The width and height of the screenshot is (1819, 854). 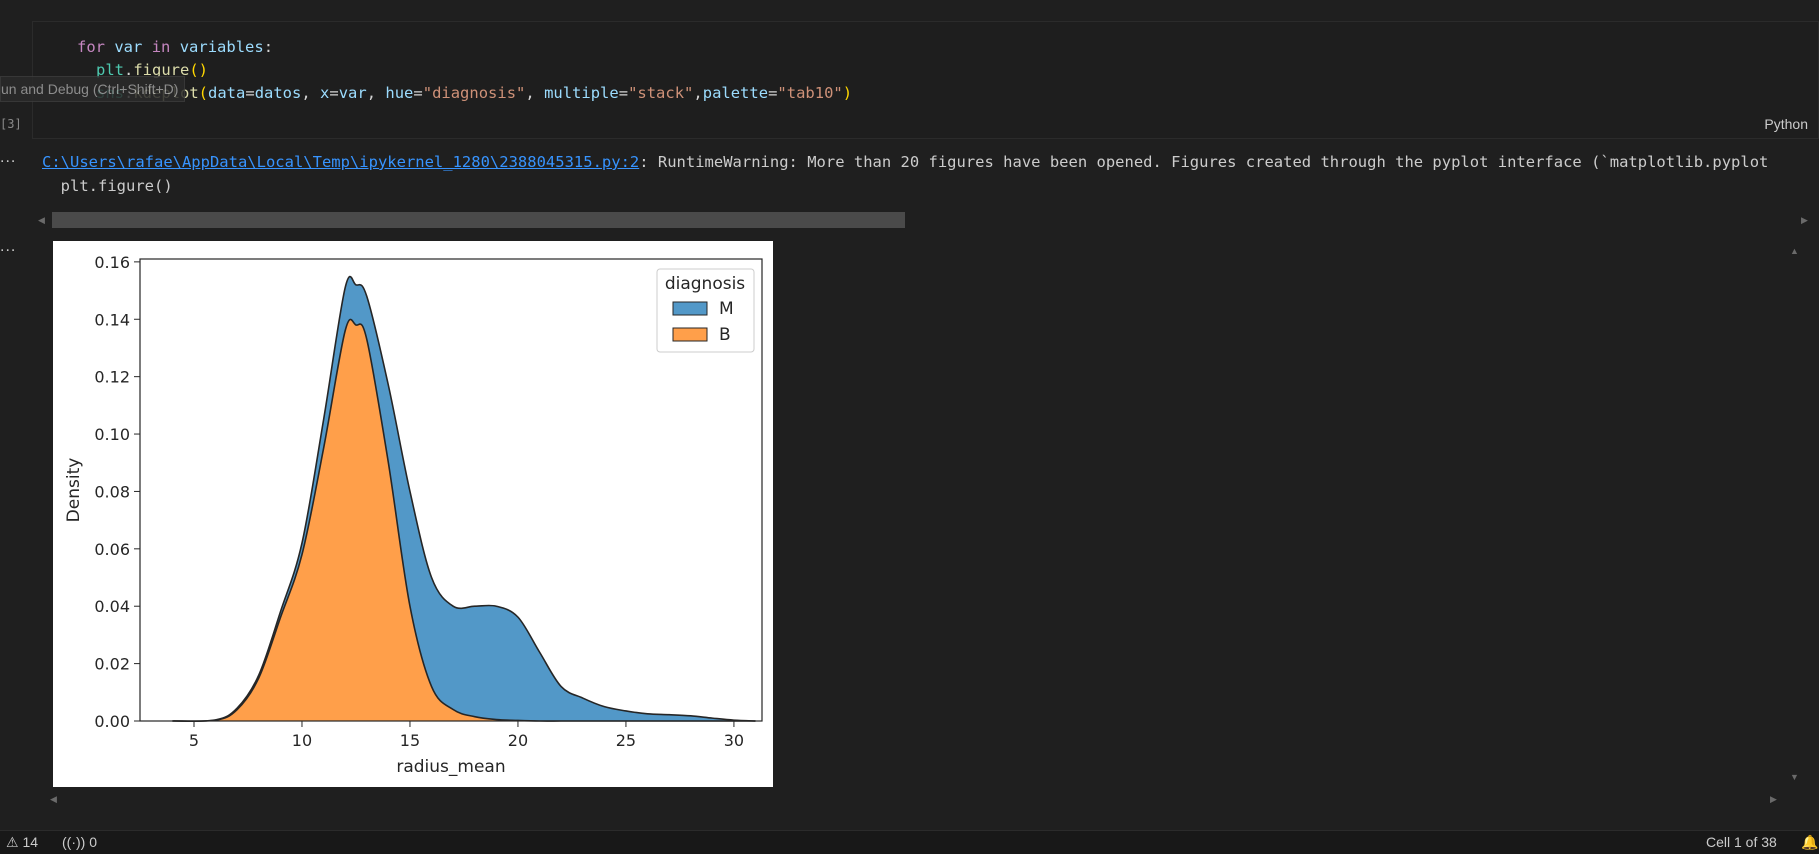 I want to click on value-datos: datos, so click(x=278, y=93).